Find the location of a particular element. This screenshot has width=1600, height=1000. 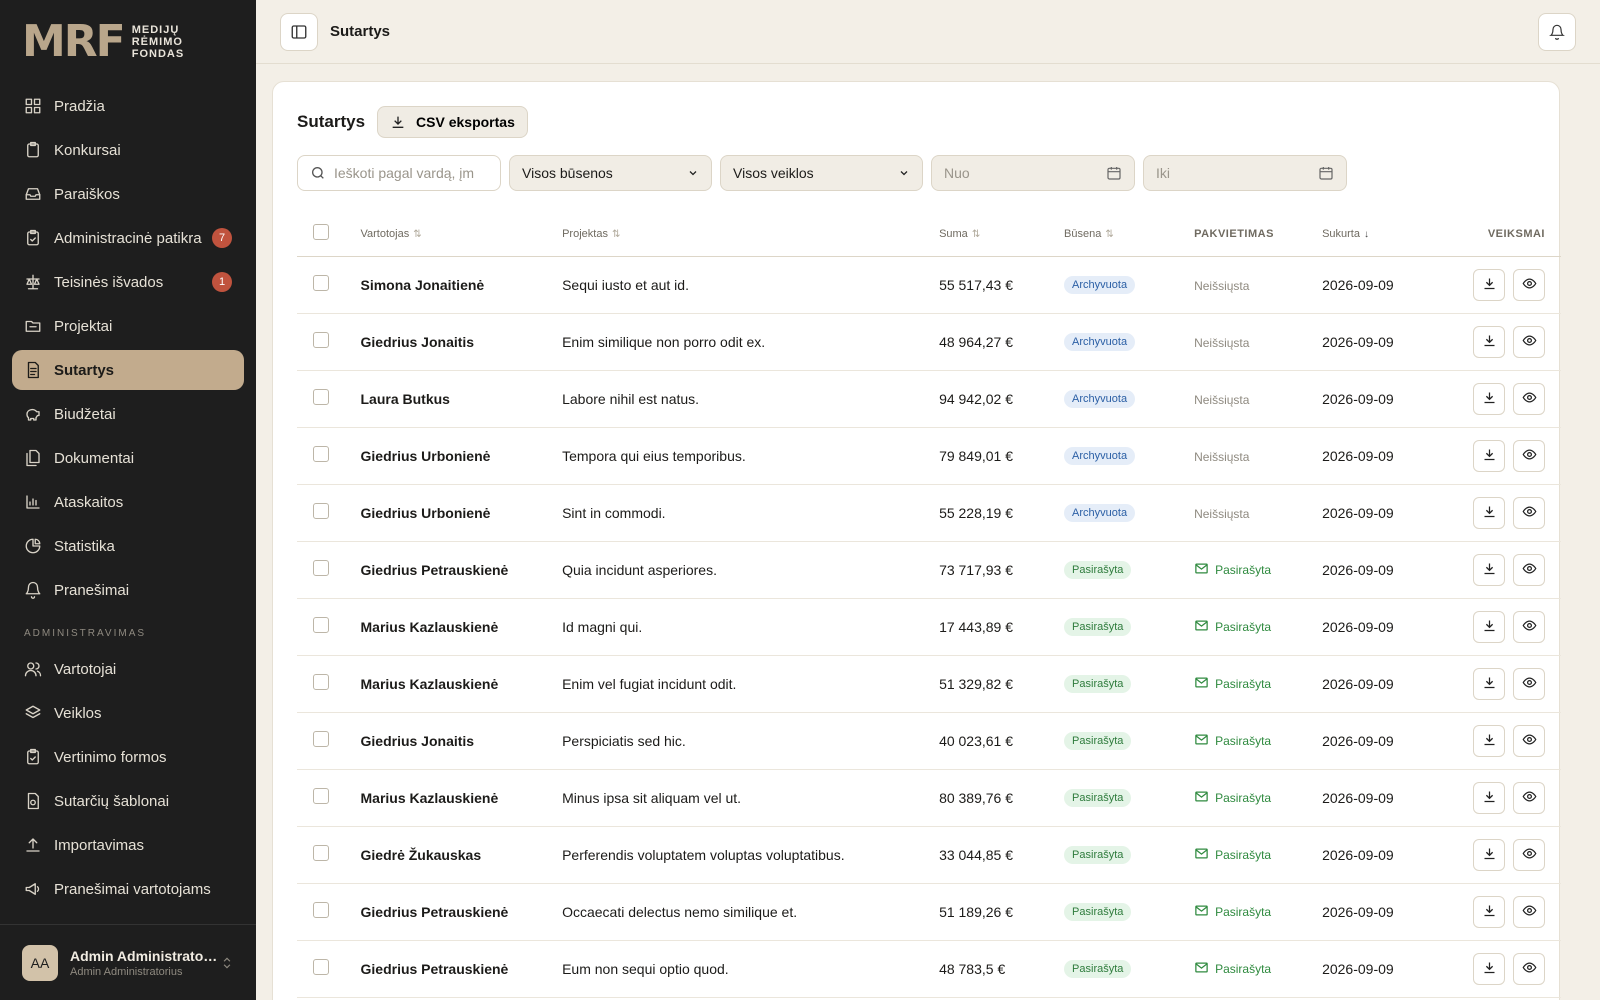

date-from-placeholder: Nuo is located at coordinates (957, 173).